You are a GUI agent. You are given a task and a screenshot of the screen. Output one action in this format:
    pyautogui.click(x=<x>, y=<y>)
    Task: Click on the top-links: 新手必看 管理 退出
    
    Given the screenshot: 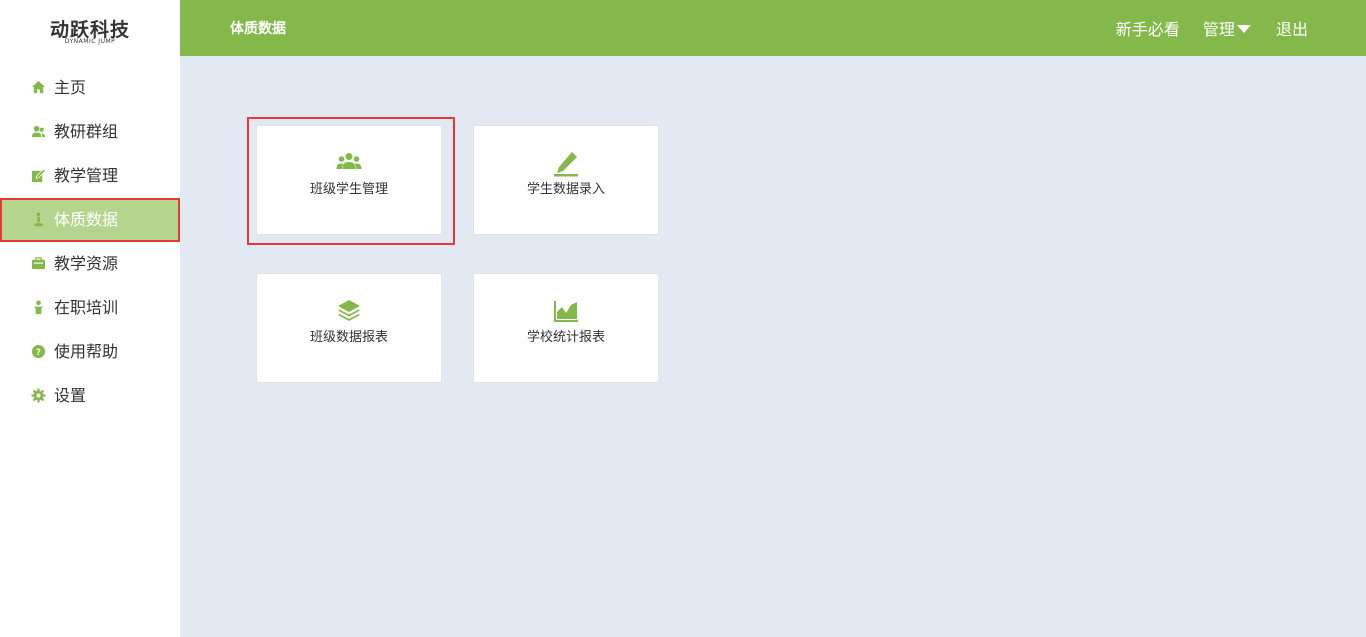 What is the action you would take?
    pyautogui.click(x=1212, y=28)
    